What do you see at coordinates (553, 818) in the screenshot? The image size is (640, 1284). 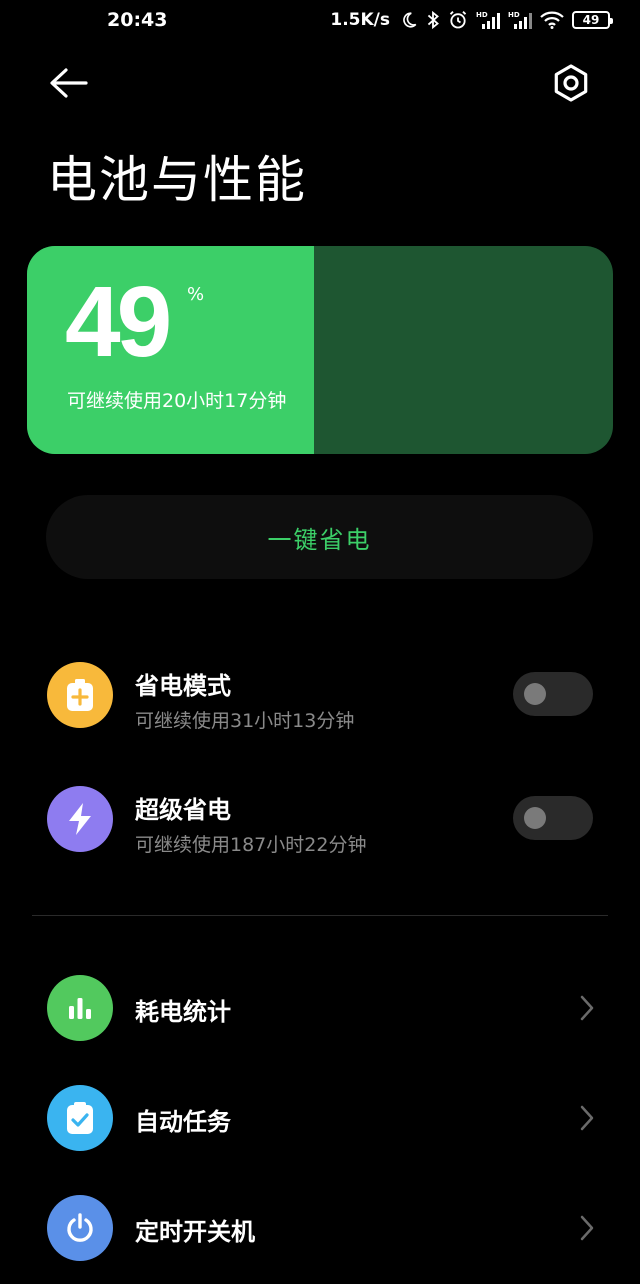 I see `super-saving-mode-toggle` at bounding box center [553, 818].